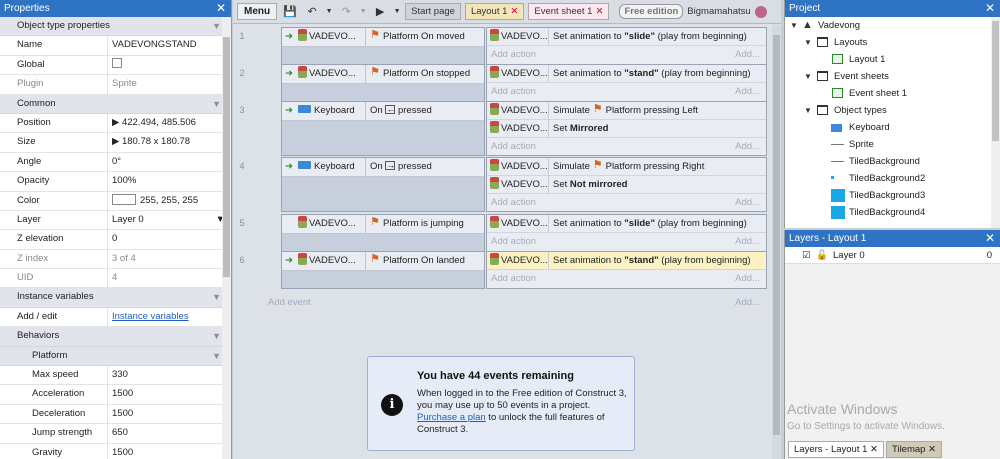 This screenshot has width=1000, height=459. Describe the element at coordinates (383, 128) in the screenshot. I see `event-conditions: ➜ Keyboard On ← pressed` at that location.